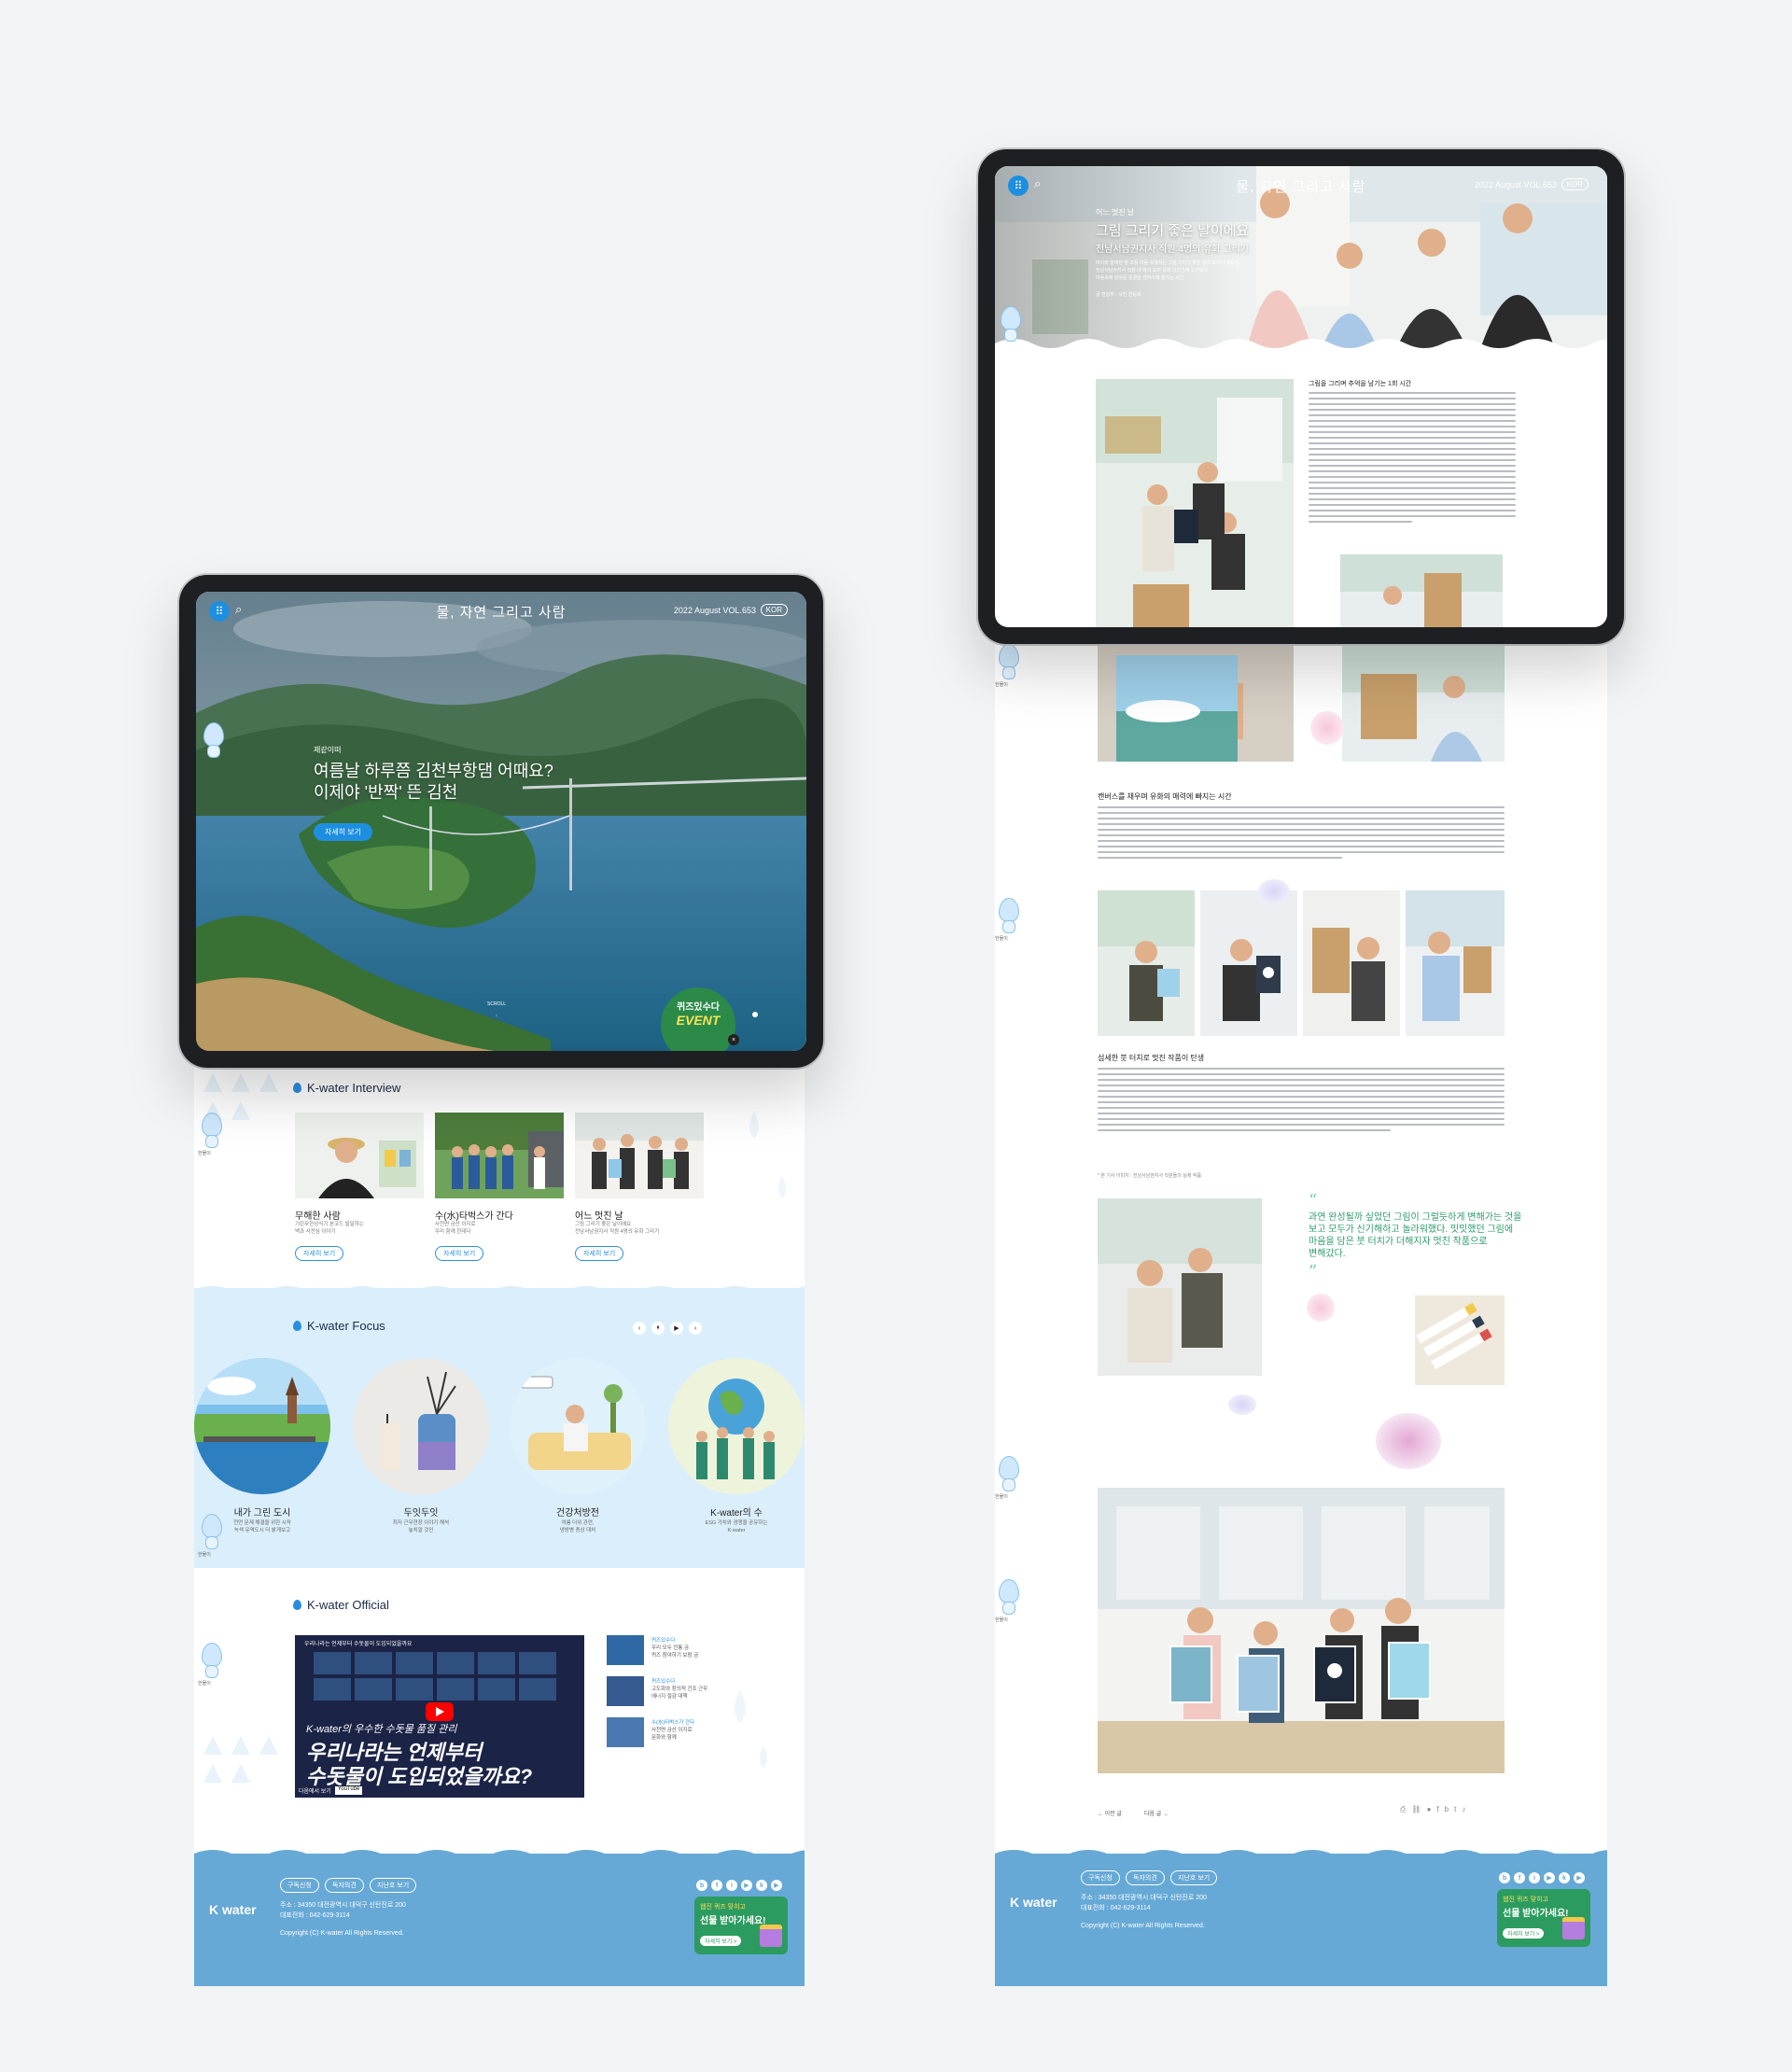 The image size is (1792, 2072). Describe the element at coordinates (1403, 1809) in the screenshot. I see `print-icon: ⎙` at that location.